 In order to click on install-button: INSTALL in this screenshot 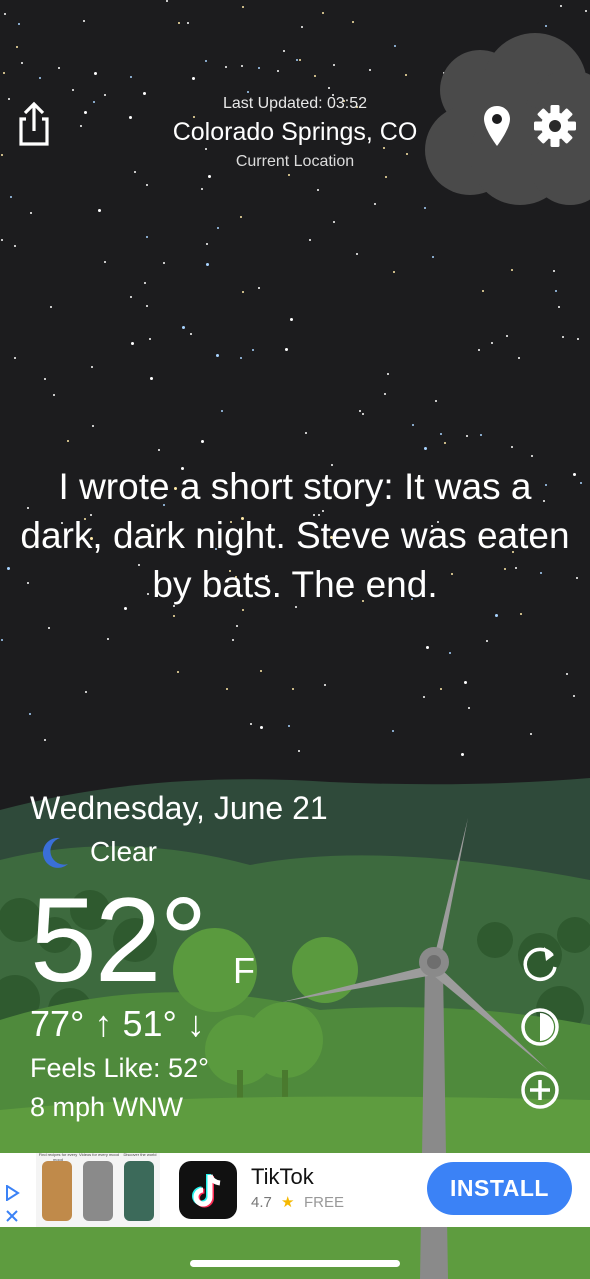, I will do `click(499, 1188)`.